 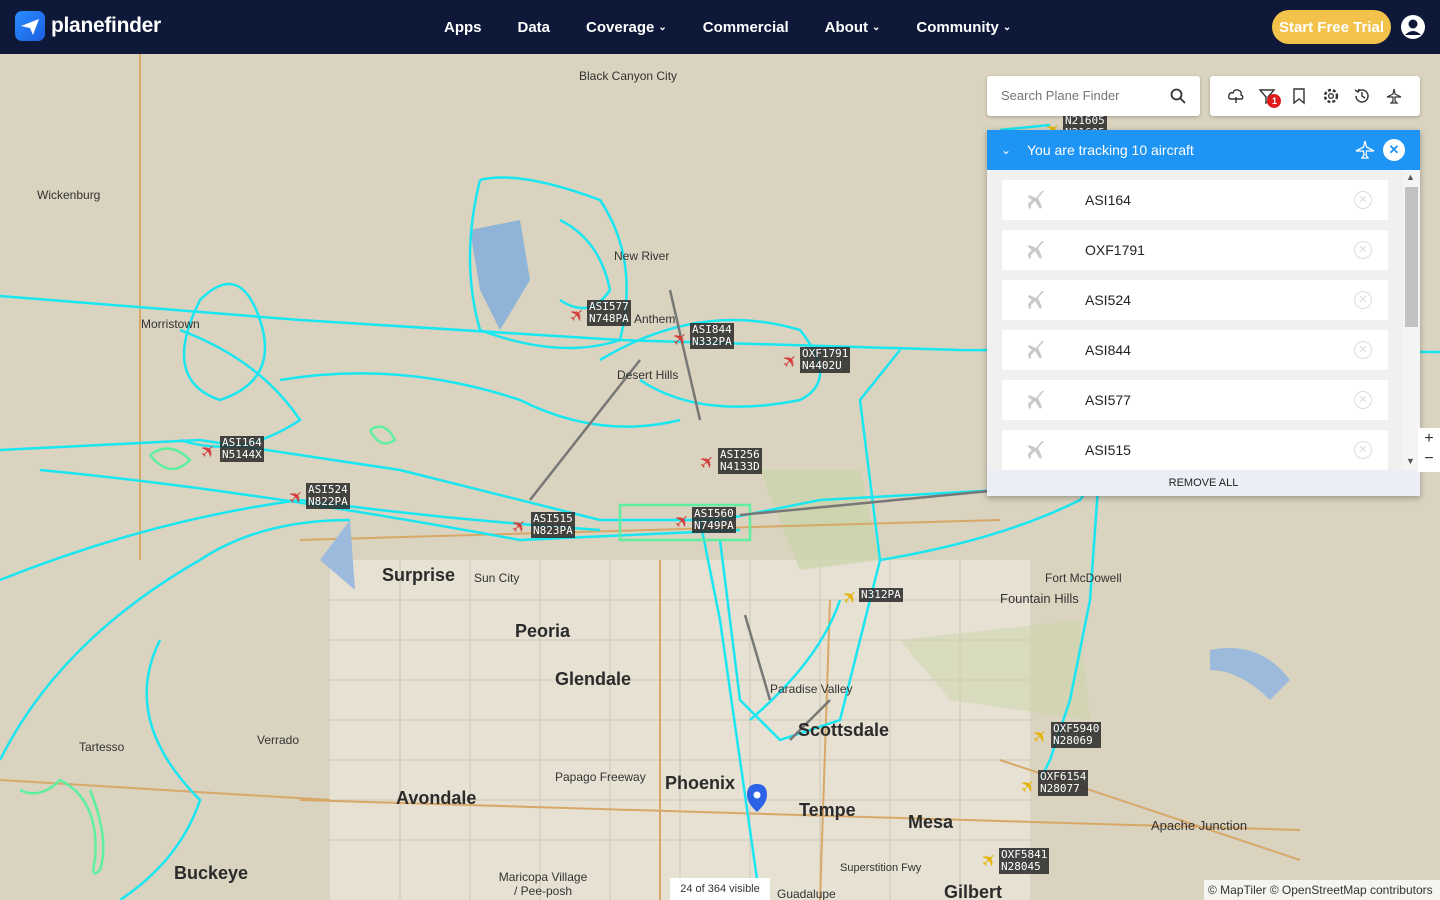 I want to click on start-free-trial-button: Start Free Trial, so click(x=1331, y=27).